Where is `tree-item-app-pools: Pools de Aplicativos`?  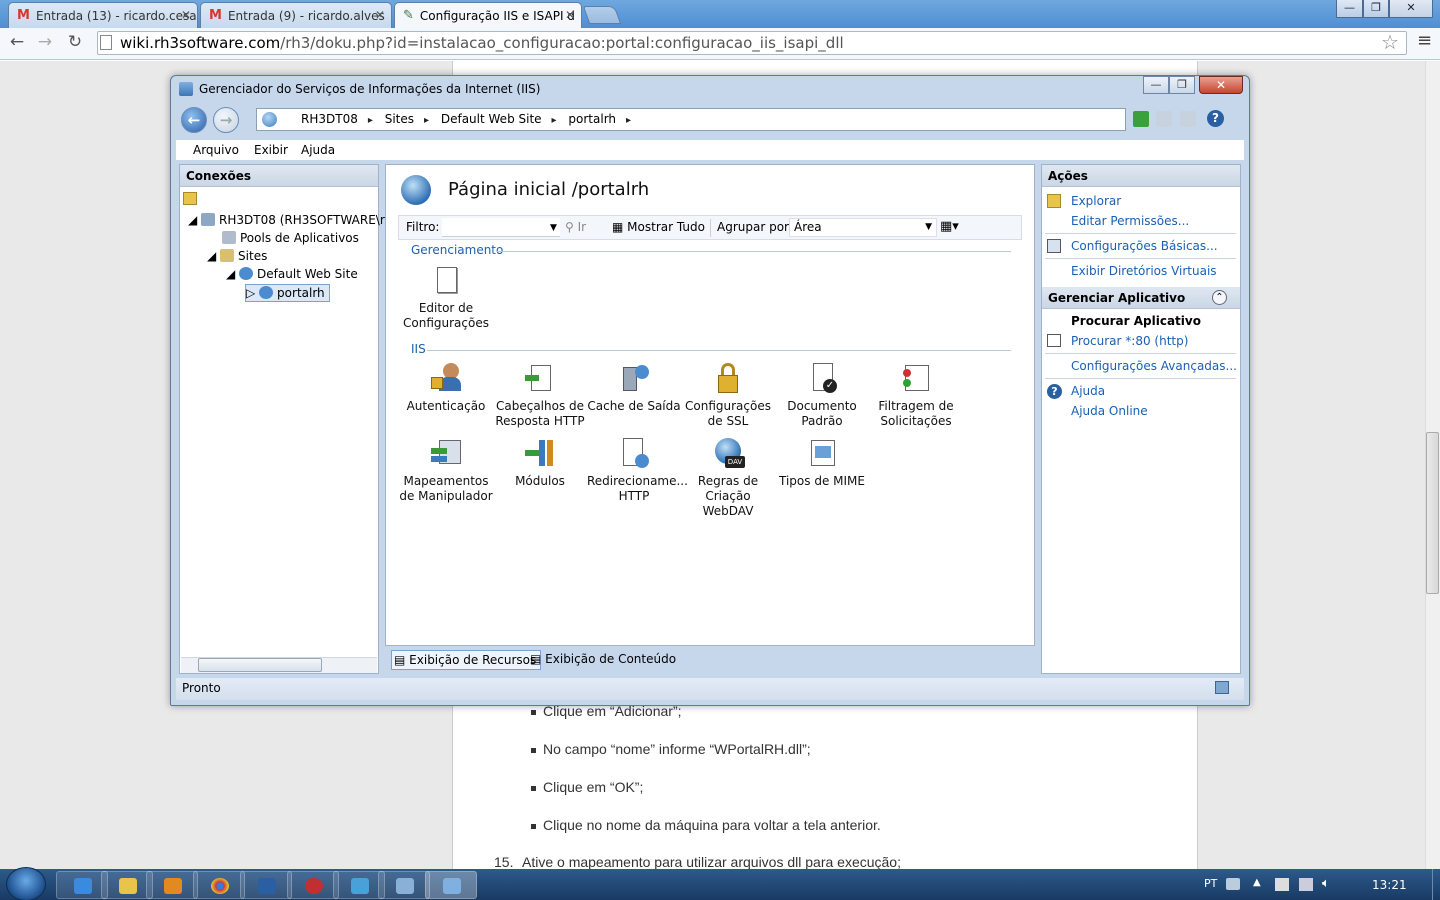 tree-item-app-pools: Pools de Aplicativos is located at coordinates (290, 238).